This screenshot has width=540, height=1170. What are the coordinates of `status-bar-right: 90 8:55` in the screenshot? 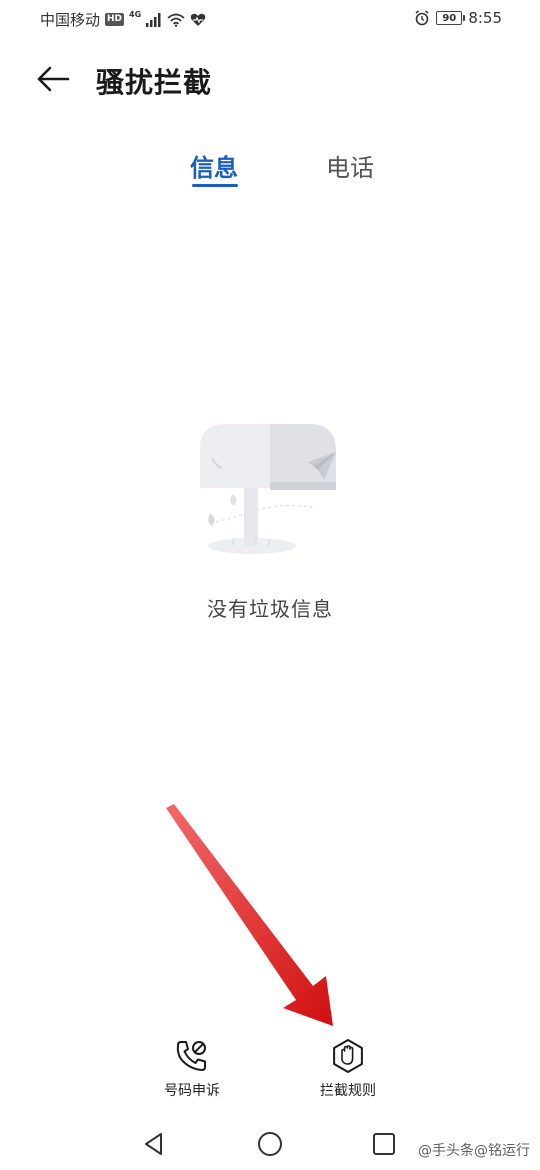 It's located at (458, 18).